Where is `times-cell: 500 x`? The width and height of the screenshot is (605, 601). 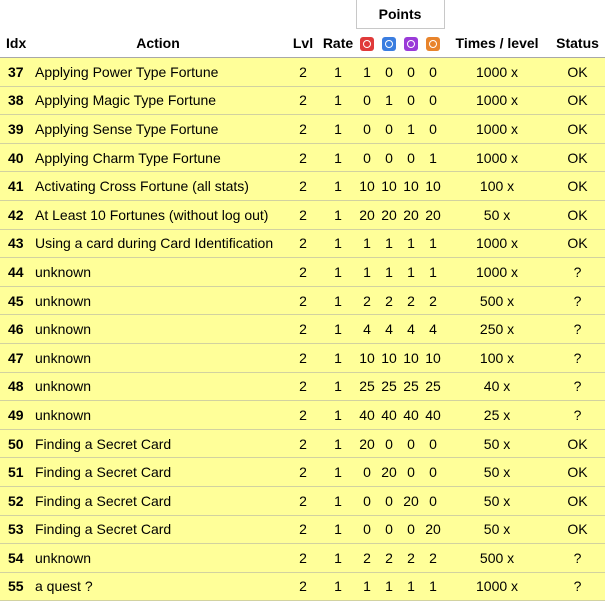 times-cell: 500 x is located at coordinates (497, 301).